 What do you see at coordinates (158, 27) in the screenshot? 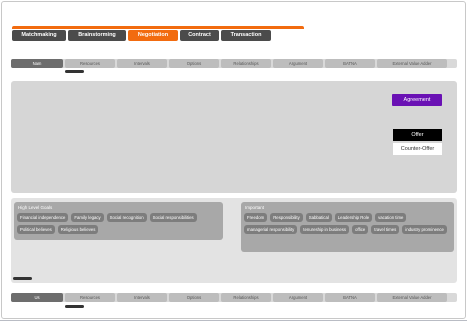
I see `active-stage-underline` at bounding box center [158, 27].